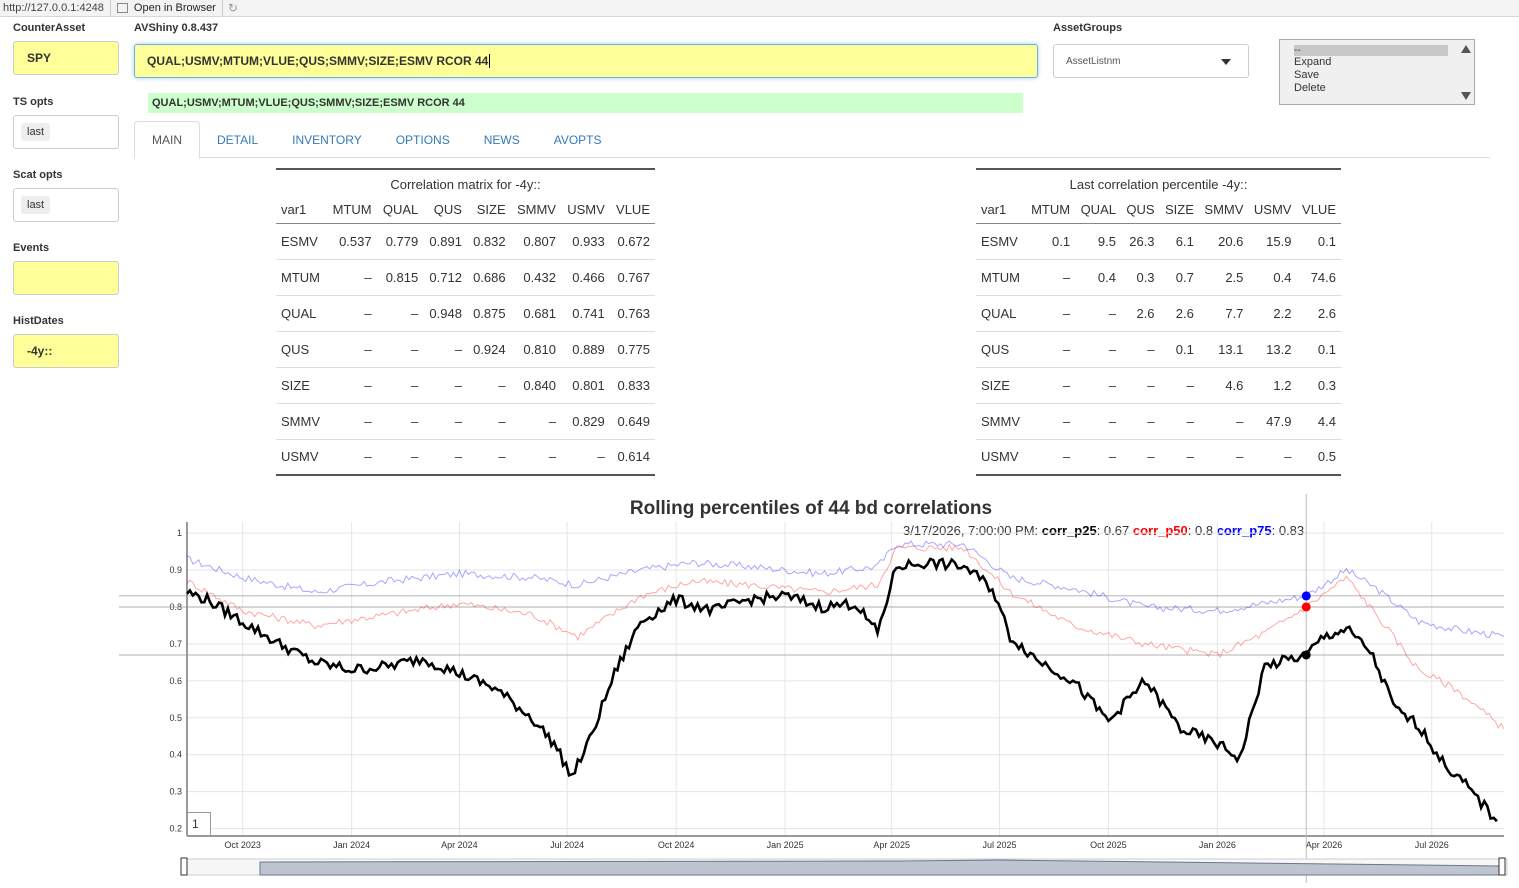 This screenshot has width=1519, height=888. Describe the element at coordinates (199, 824) in the screenshot. I see `roll-period-input: 1` at that location.